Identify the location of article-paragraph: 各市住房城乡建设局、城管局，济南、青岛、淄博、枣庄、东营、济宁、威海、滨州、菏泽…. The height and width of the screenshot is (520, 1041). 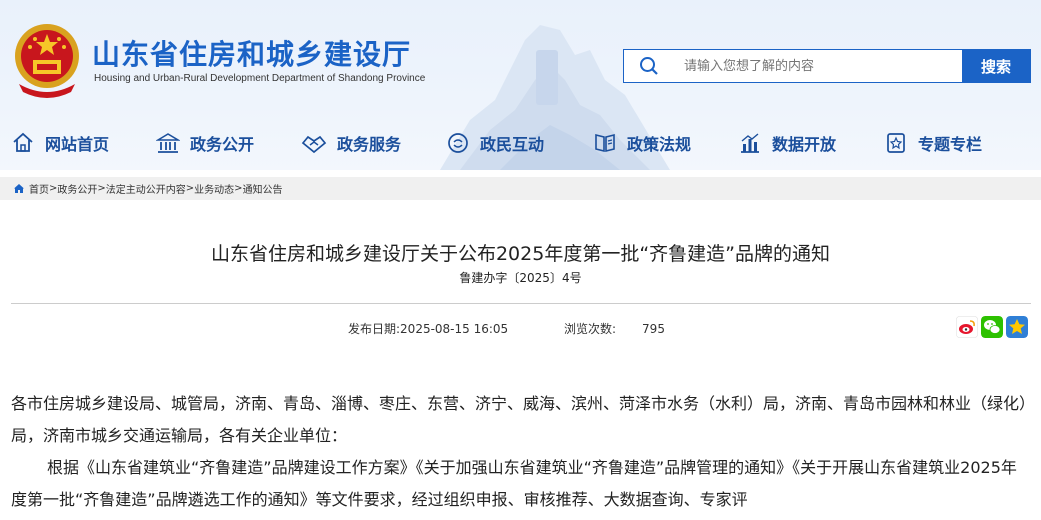
(519, 419).